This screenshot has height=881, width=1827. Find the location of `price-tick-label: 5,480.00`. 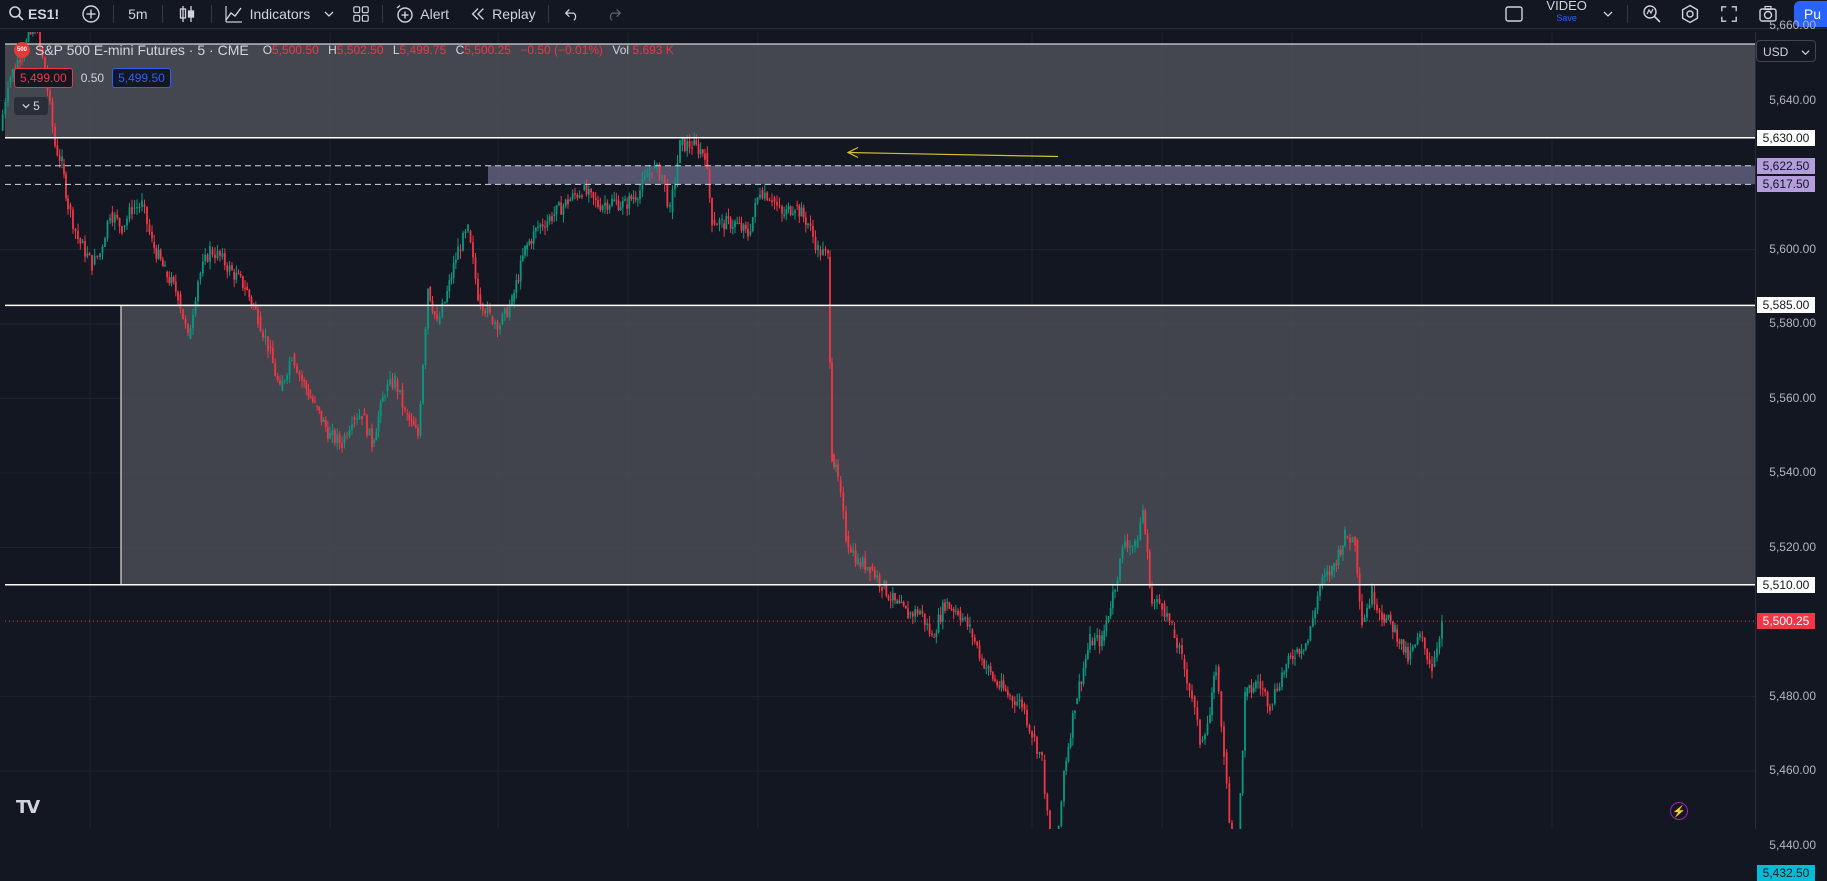

price-tick-label: 5,480.00 is located at coordinates (1792, 696).